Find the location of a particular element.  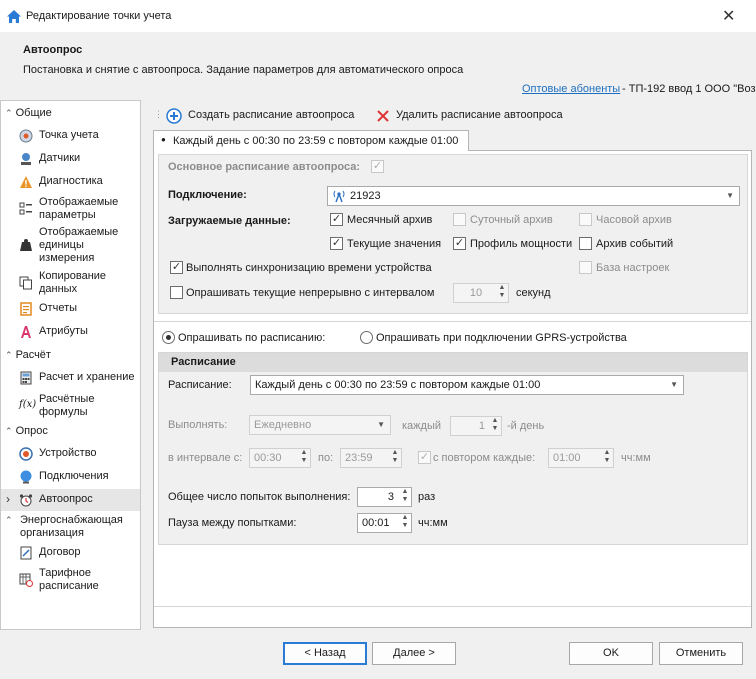

hourly-archive-label: Часовой архив is located at coordinates (634, 220).